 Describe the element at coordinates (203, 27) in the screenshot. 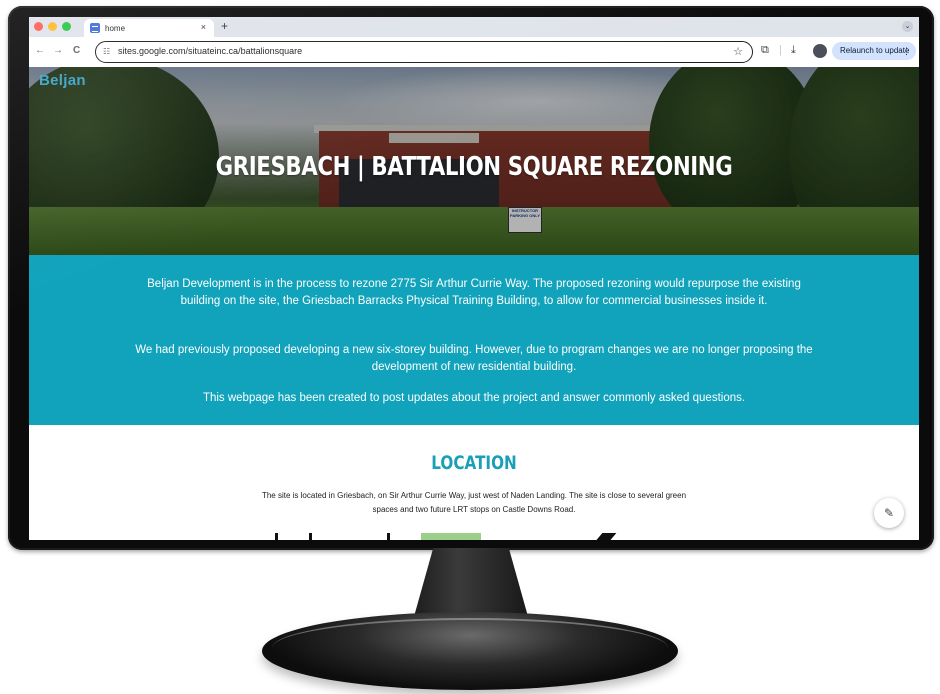

I see `tab-close-icon: ×` at that location.